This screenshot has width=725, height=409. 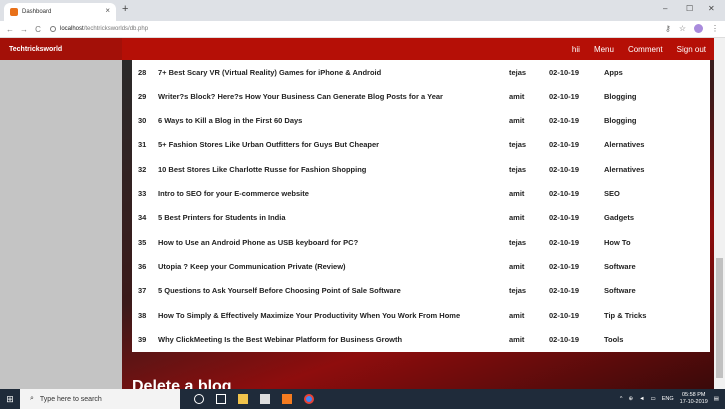 I want to click on menu-dots-icon: ⋮, so click(x=715, y=28).